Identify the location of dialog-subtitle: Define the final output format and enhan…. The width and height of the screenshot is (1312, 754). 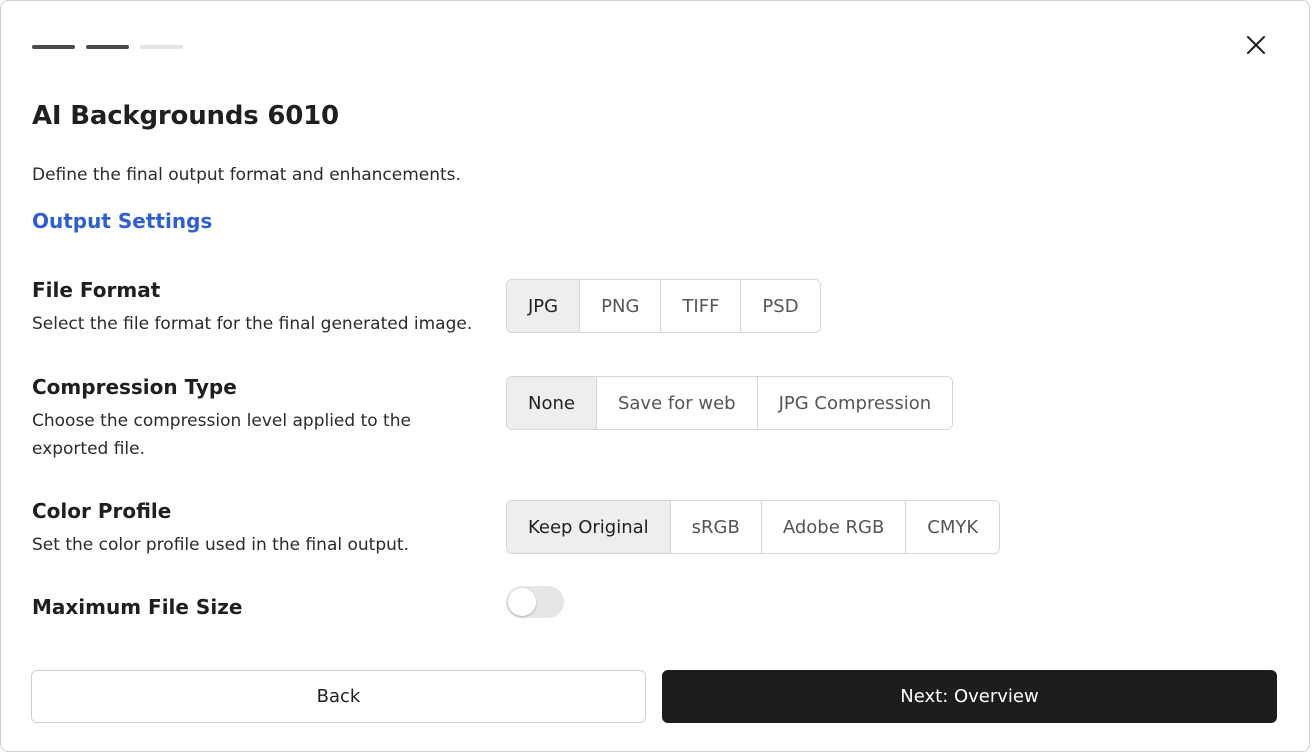
(246, 175).